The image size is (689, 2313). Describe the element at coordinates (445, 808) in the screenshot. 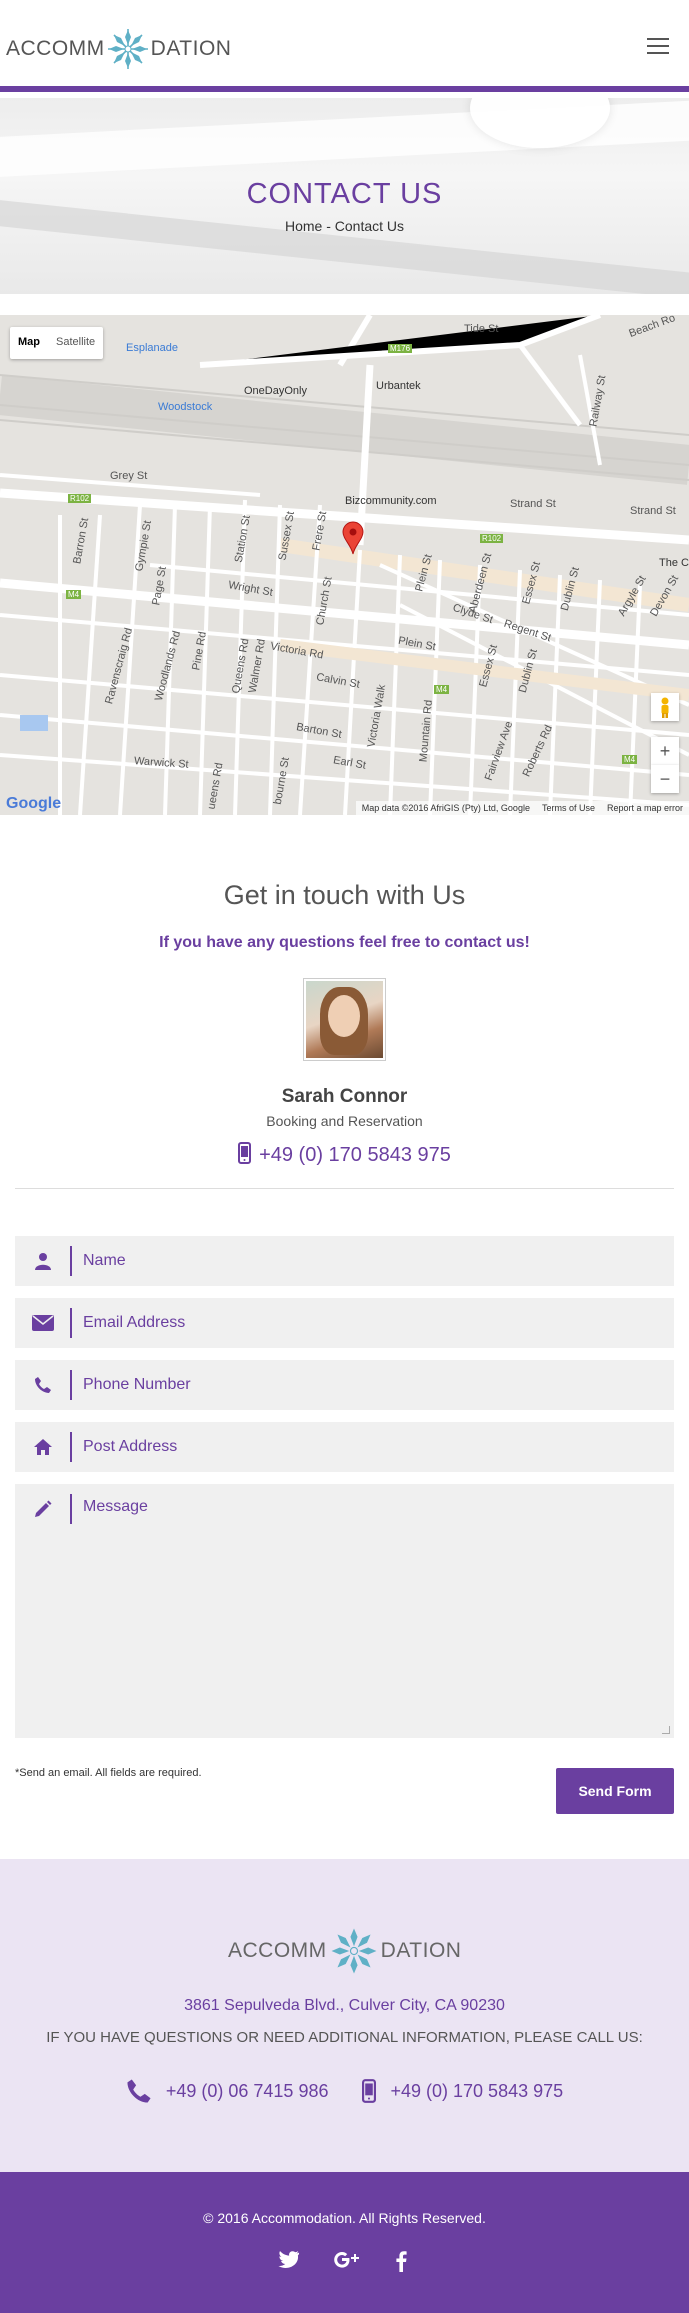

I see `map-data-credit: Map data ©2016 AfriGIS (Pty) Ltd, Google` at that location.